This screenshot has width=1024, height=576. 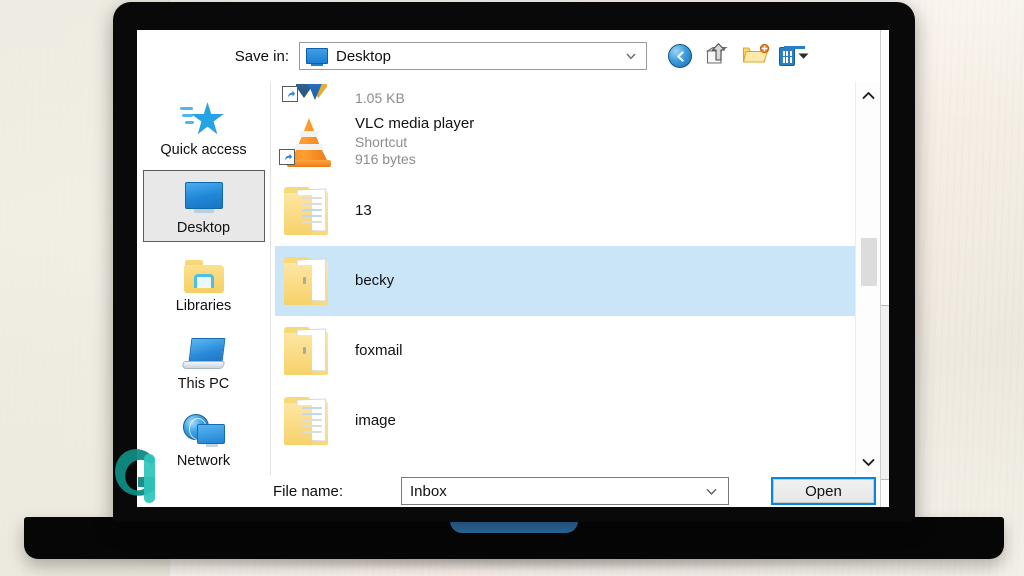 What do you see at coordinates (308, 491) in the screenshot?
I see `file-name-label: File name:` at bounding box center [308, 491].